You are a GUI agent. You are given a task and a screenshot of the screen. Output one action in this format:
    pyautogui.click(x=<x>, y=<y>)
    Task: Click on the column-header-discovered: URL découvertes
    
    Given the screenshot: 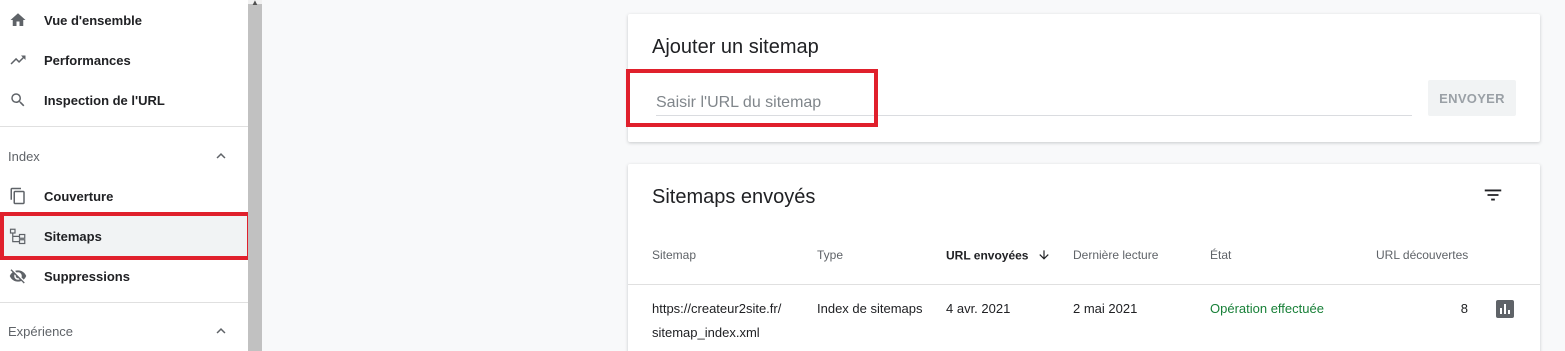 What is the action you would take?
    pyautogui.click(x=1422, y=255)
    